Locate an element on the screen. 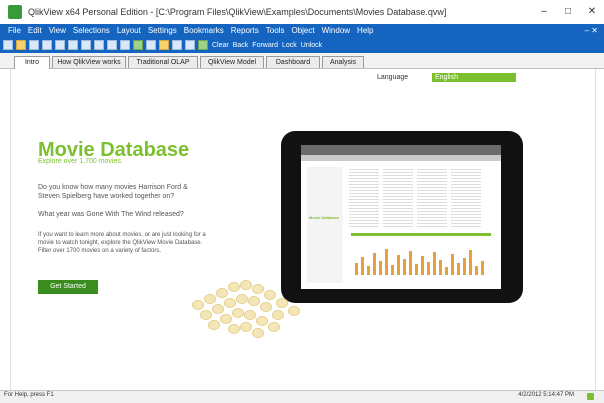 Image resolution: width=604 pixels, height=403 pixels. undo-icon is located at coordinates (112, 45).